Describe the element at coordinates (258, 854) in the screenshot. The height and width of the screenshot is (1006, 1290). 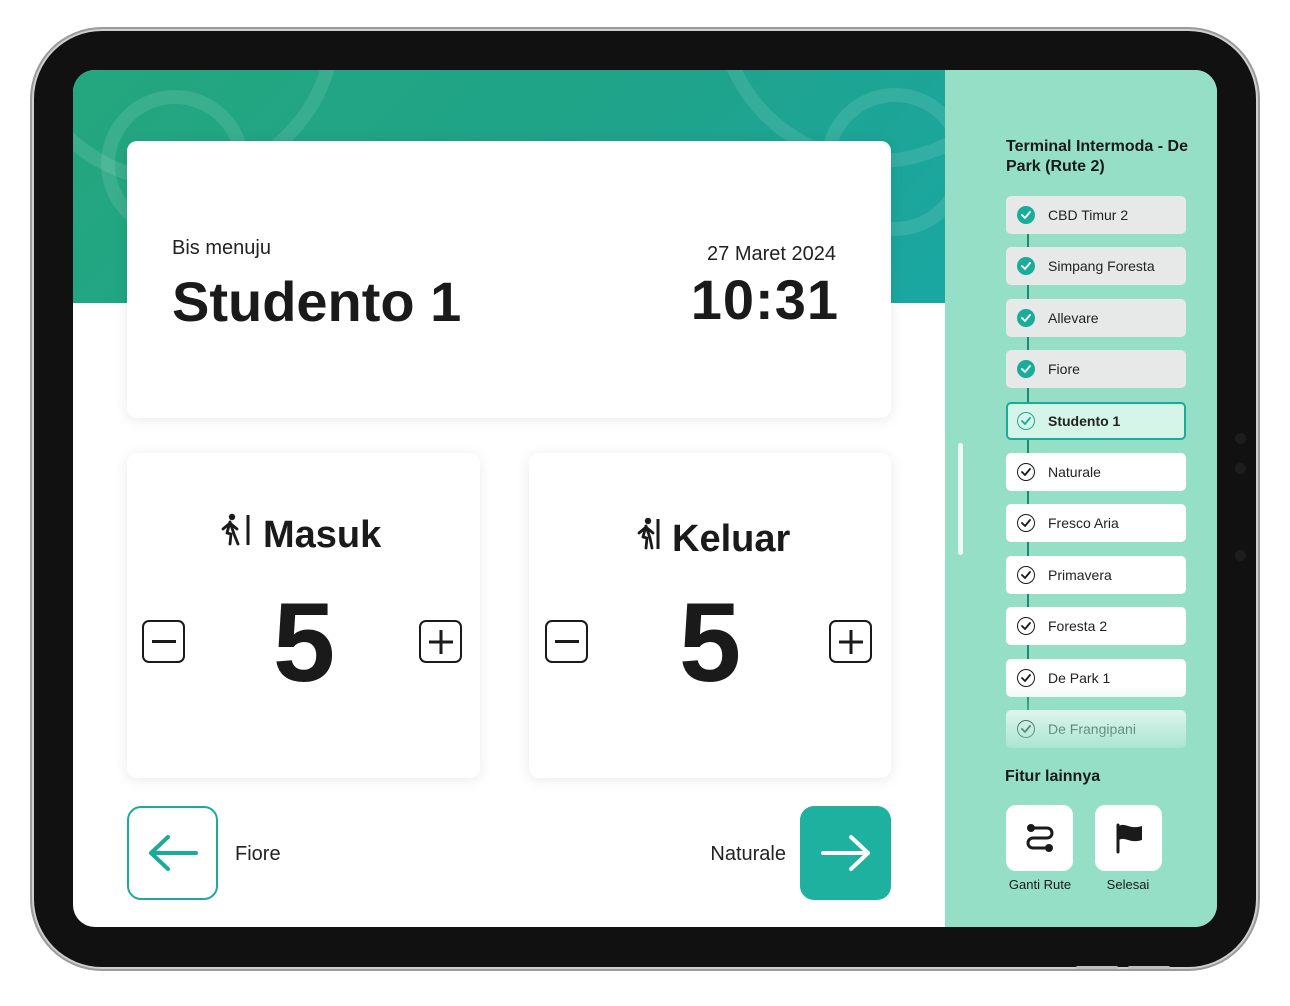
I see `previous-stop-label: Fiore` at that location.